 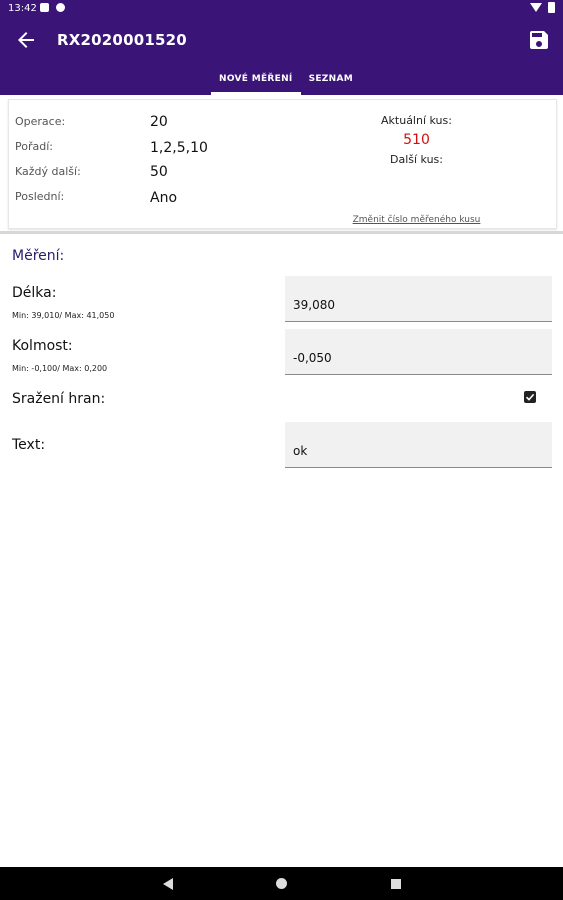 I want to click on delka-label: Délka:, so click(x=34, y=293).